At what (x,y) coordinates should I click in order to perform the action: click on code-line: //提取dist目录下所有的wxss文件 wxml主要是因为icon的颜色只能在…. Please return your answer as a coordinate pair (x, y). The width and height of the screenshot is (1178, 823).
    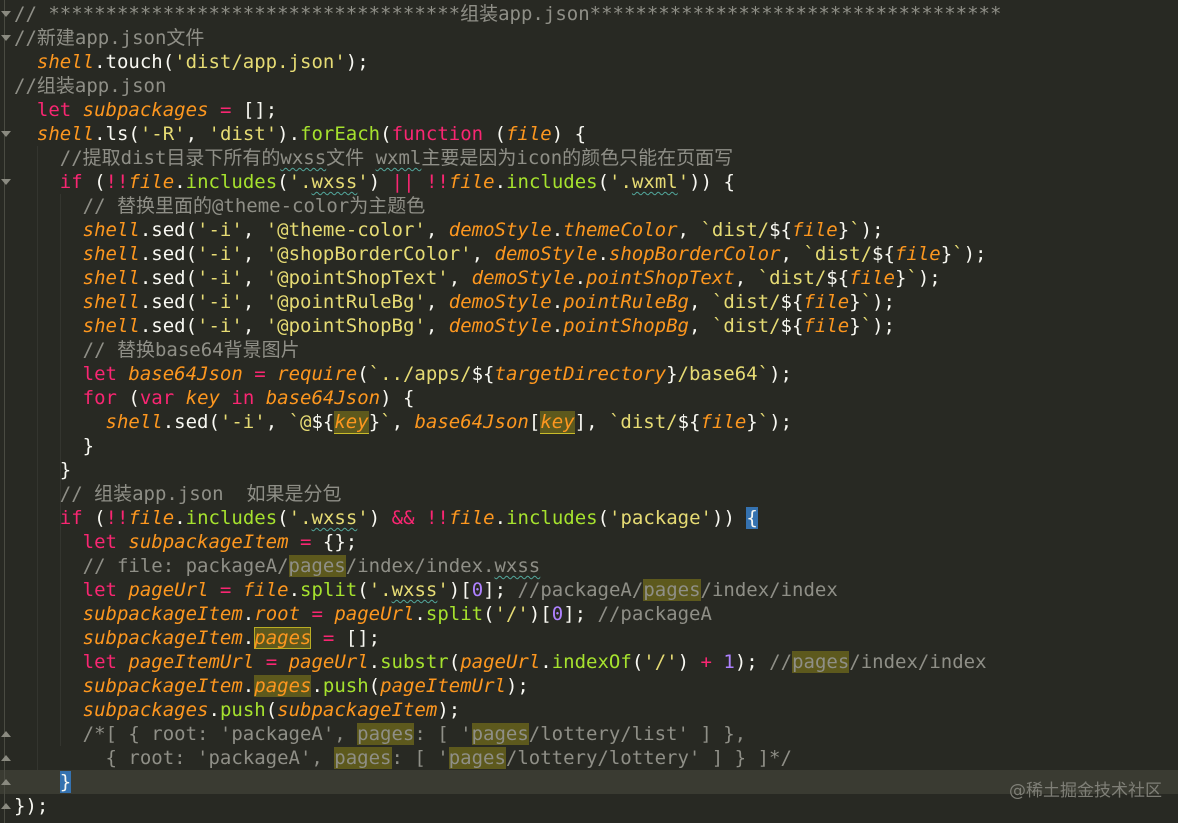
    Looking at the image, I should click on (596, 158).